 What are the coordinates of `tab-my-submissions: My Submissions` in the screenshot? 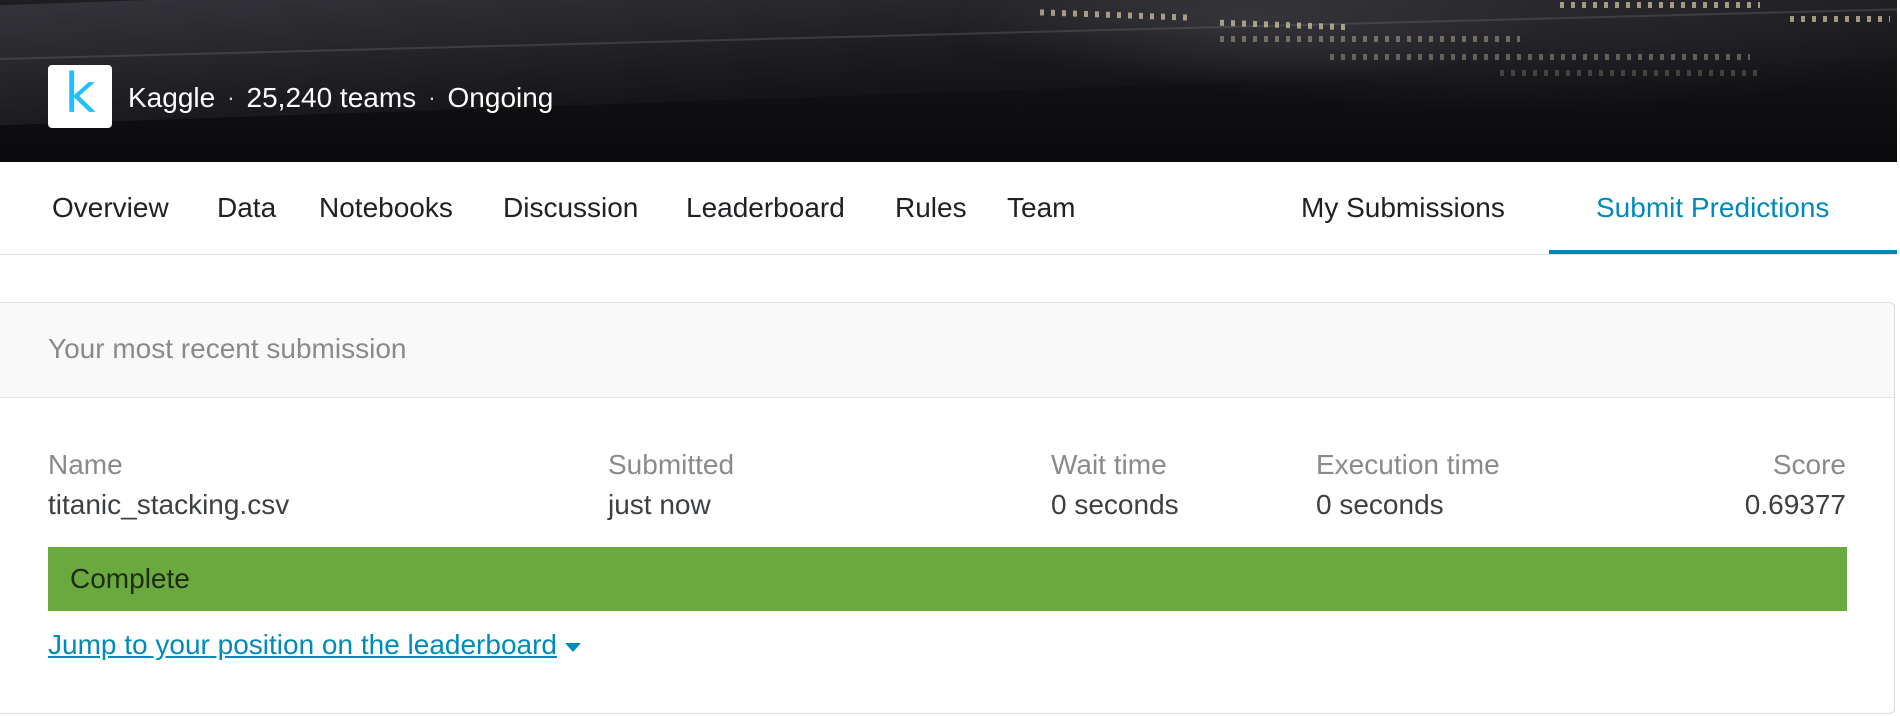 It's located at (1403, 208).